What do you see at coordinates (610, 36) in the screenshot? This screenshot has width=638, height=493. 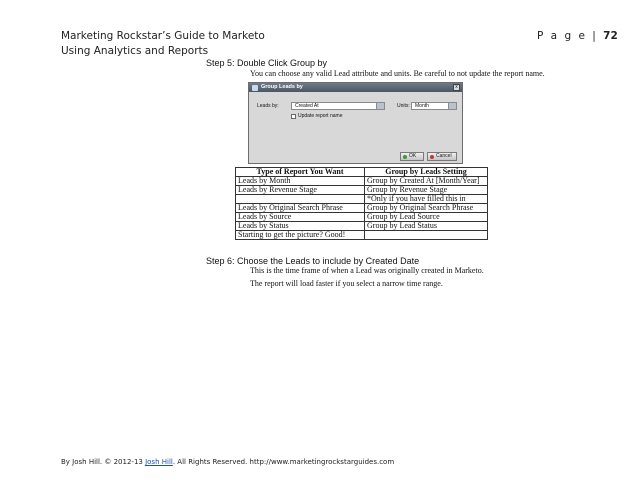 I see `page-number: 72` at bounding box center [610, 36].